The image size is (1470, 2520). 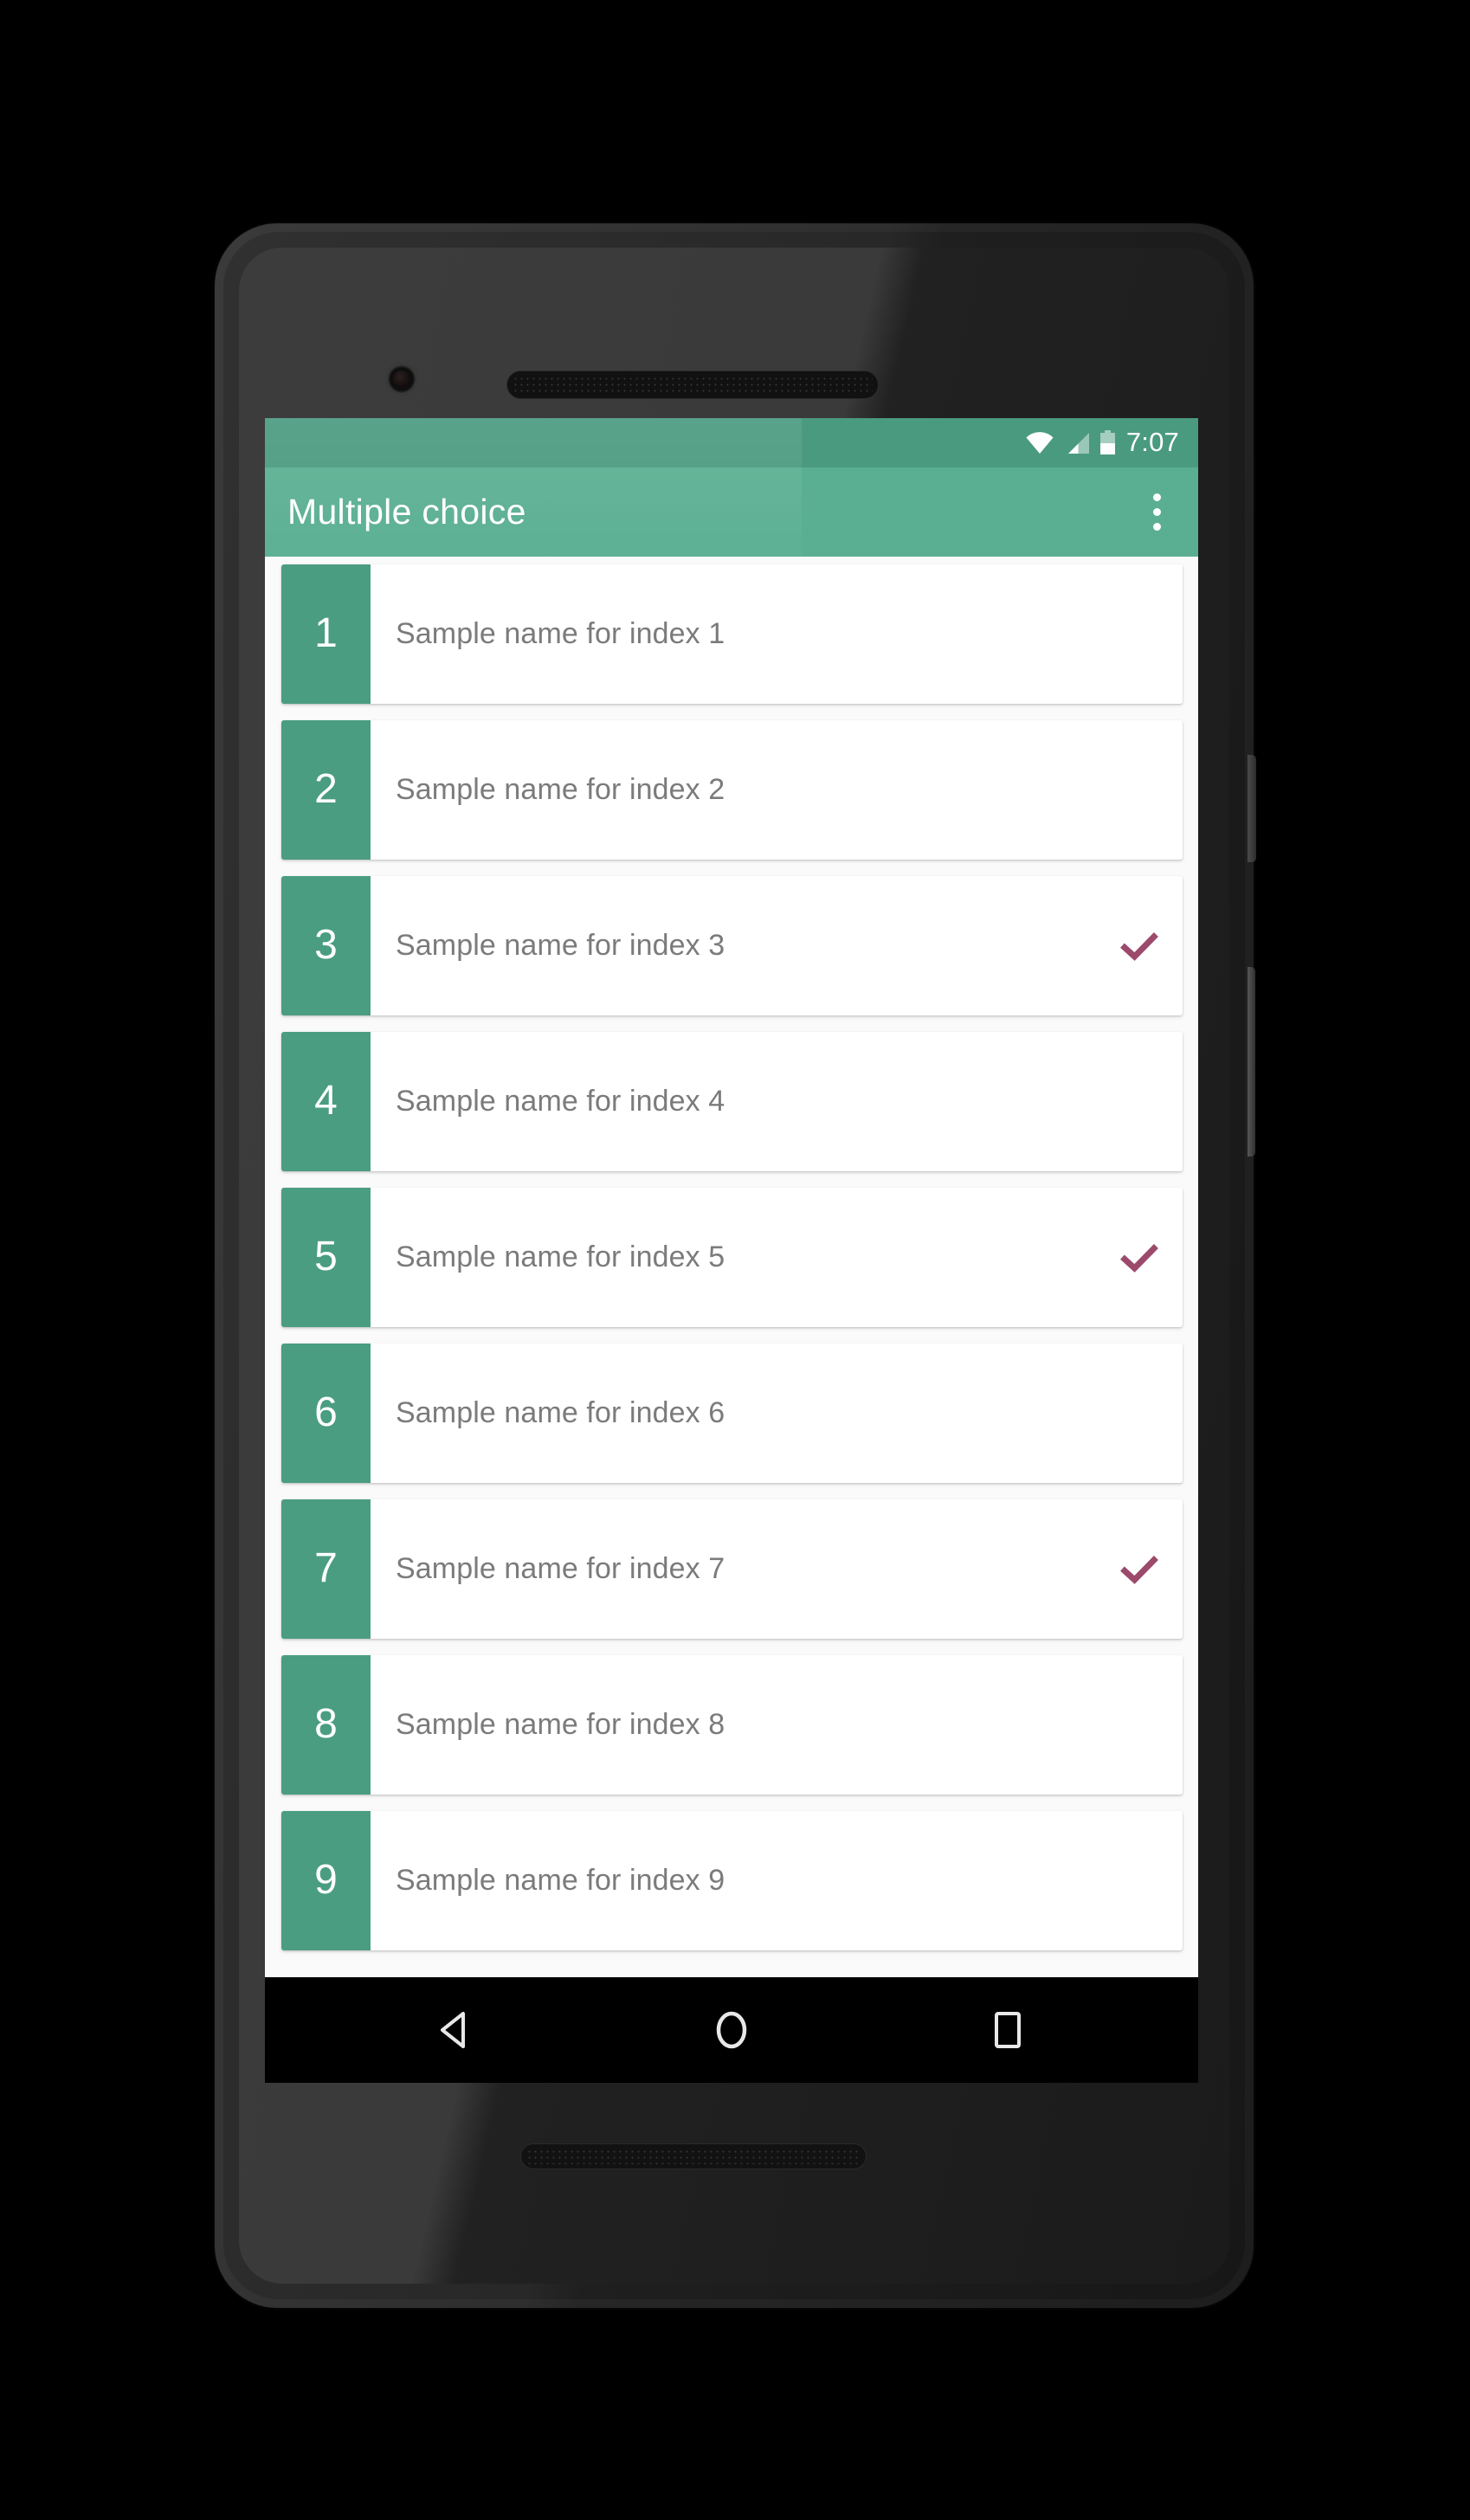 I want to click on list-item-body: Sample name for index 9, so click(x=777, y=1880).